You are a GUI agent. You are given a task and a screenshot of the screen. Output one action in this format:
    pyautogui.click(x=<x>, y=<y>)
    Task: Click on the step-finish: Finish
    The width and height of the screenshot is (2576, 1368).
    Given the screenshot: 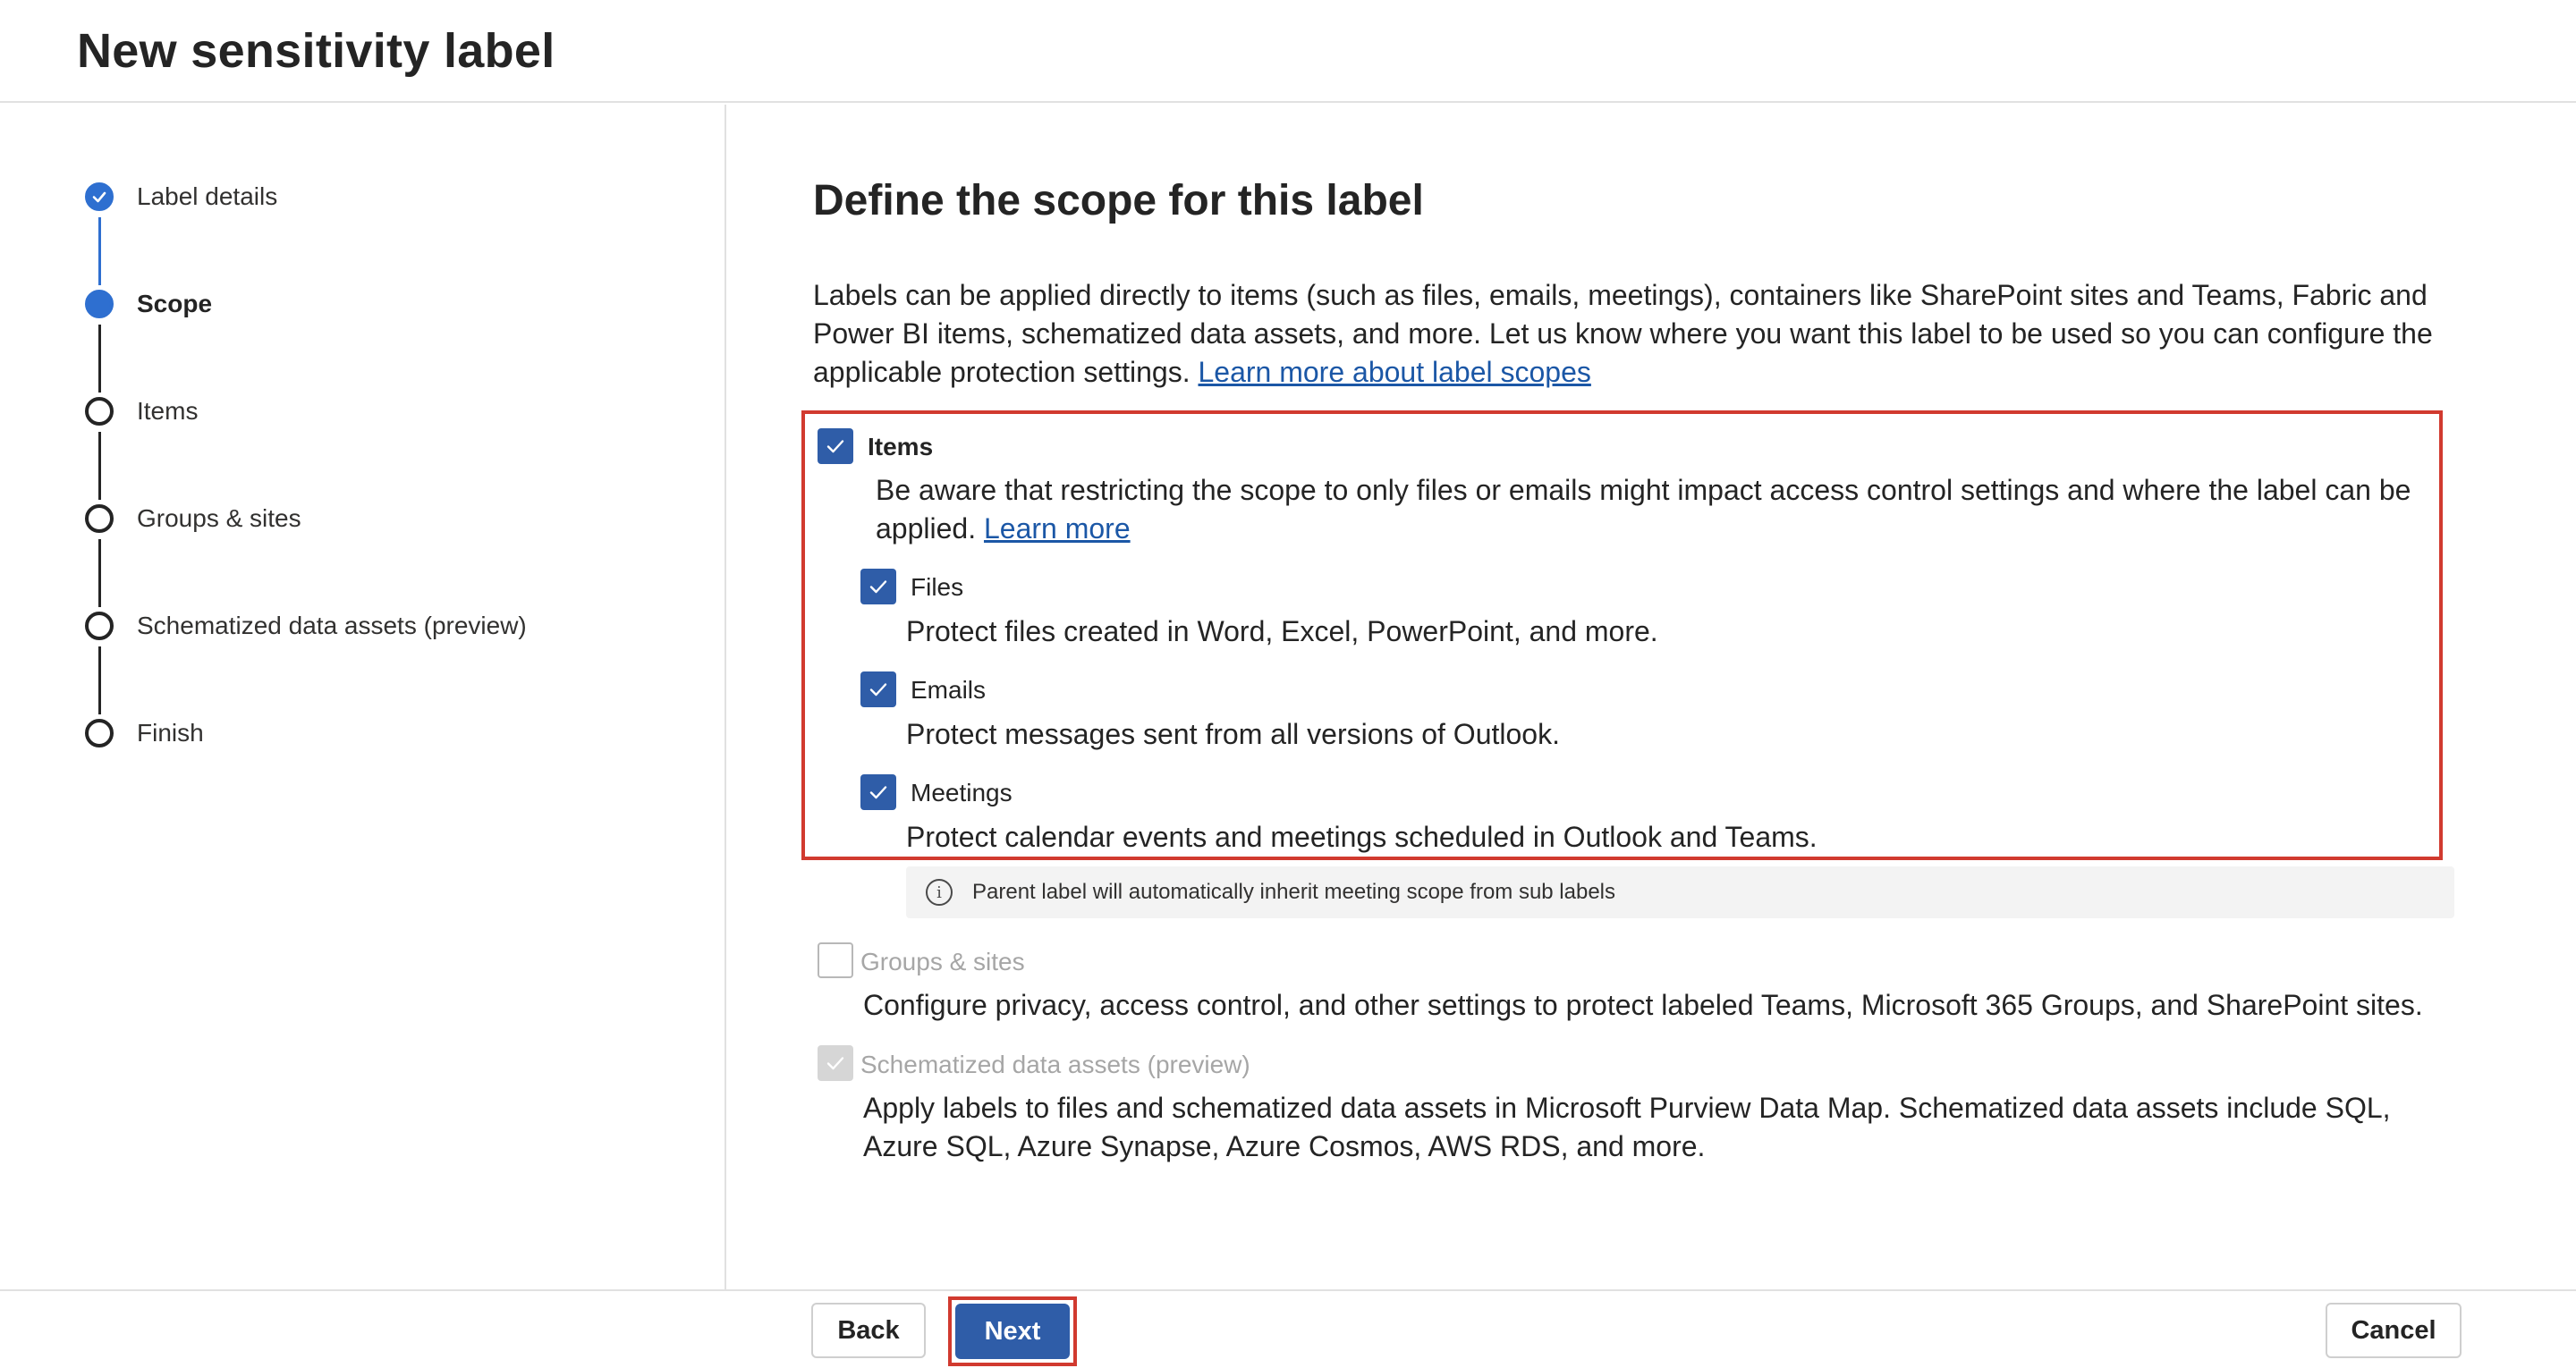 What is the action you would take?
    pyautogui.click(x=144, y=733)
    